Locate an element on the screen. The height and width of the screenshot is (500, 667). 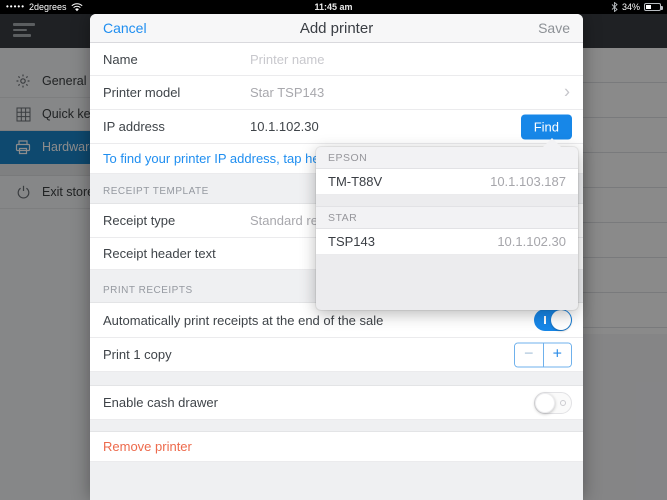
popover-section-star: STAR is located at coordinates (447, 218).